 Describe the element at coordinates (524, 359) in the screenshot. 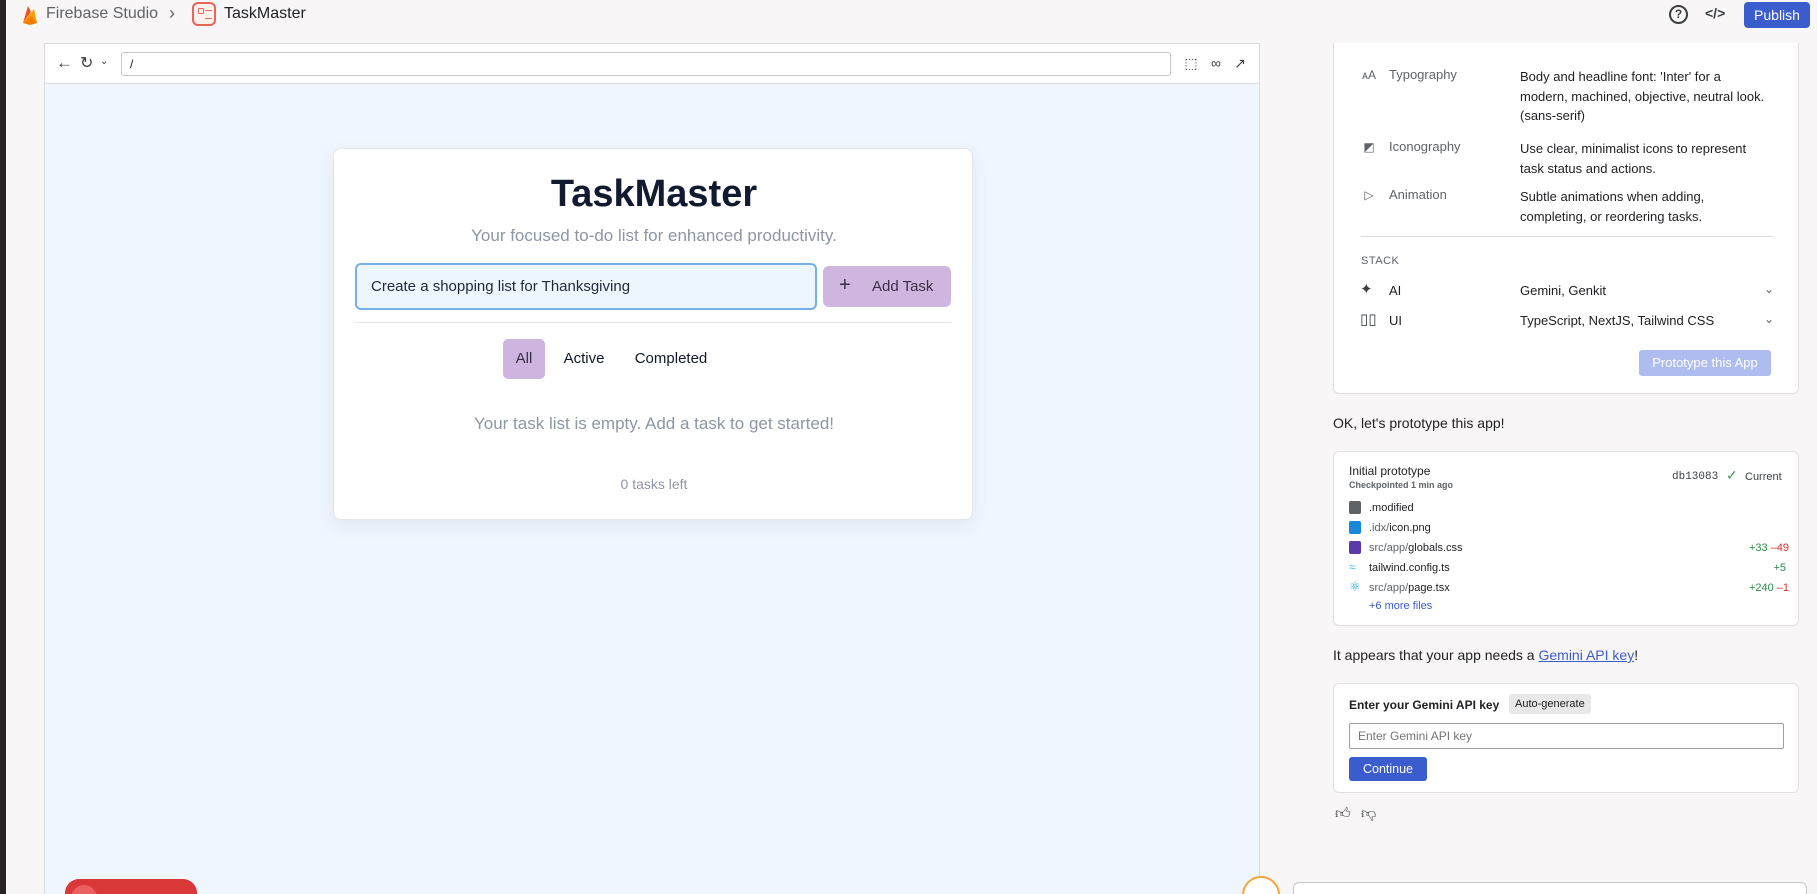

I see `filter-all: All` at that location.